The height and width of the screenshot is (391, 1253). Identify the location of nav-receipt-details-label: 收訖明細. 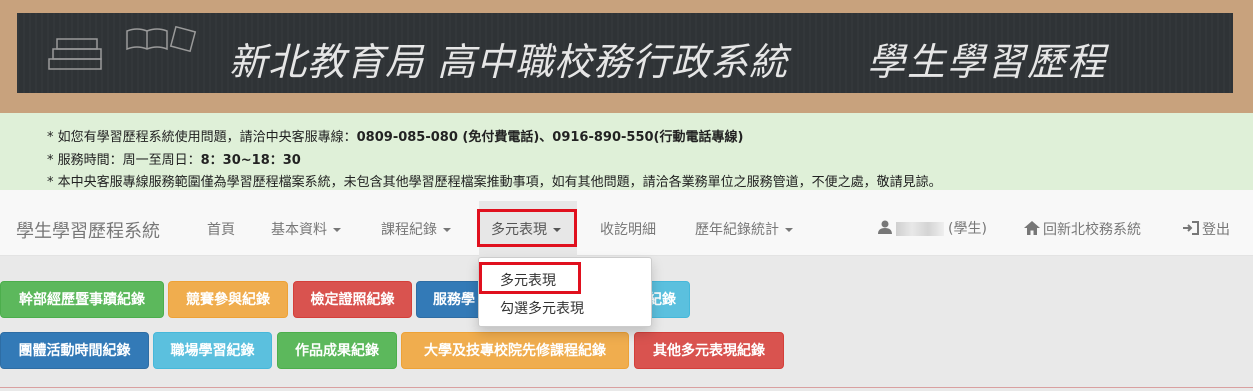
(628, 230).